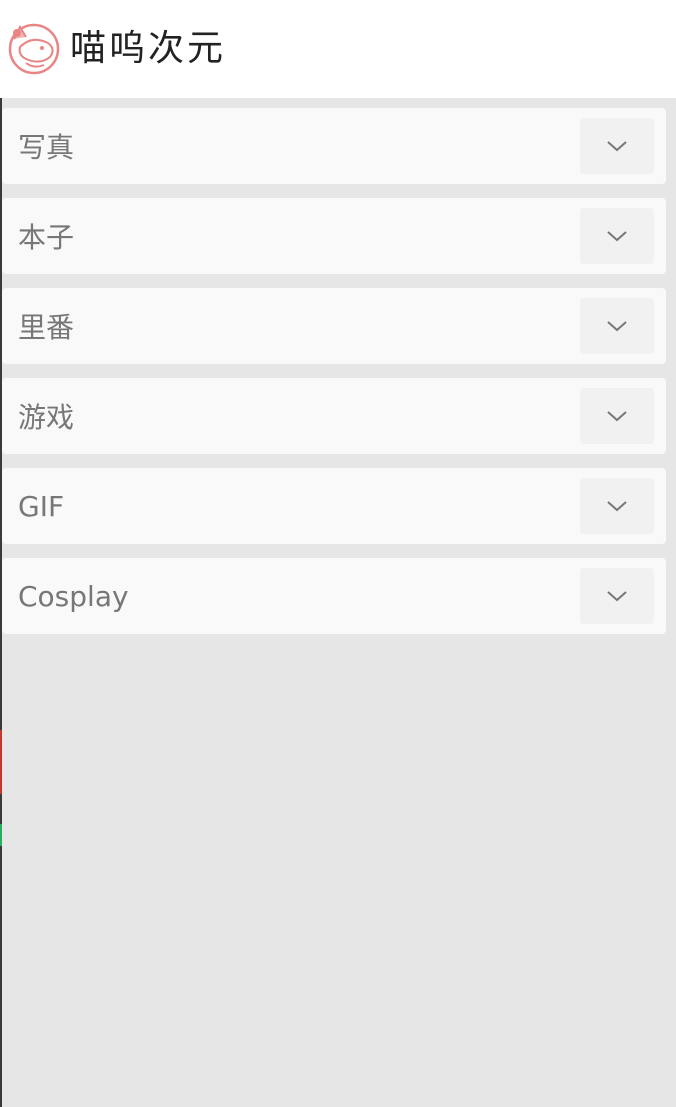 This screenshot has width=676, height=1107. Describe the element at coordinates (46, 237) in the screenshot. I see `menu-item-label: 本子` at that location.